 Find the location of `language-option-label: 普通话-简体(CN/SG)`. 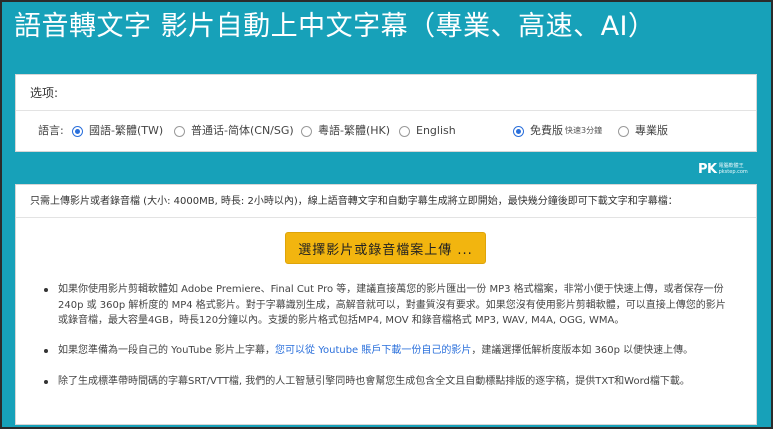

language-option-label: 普通话-简体(CN/SG) is located at coordinates (242, 130).